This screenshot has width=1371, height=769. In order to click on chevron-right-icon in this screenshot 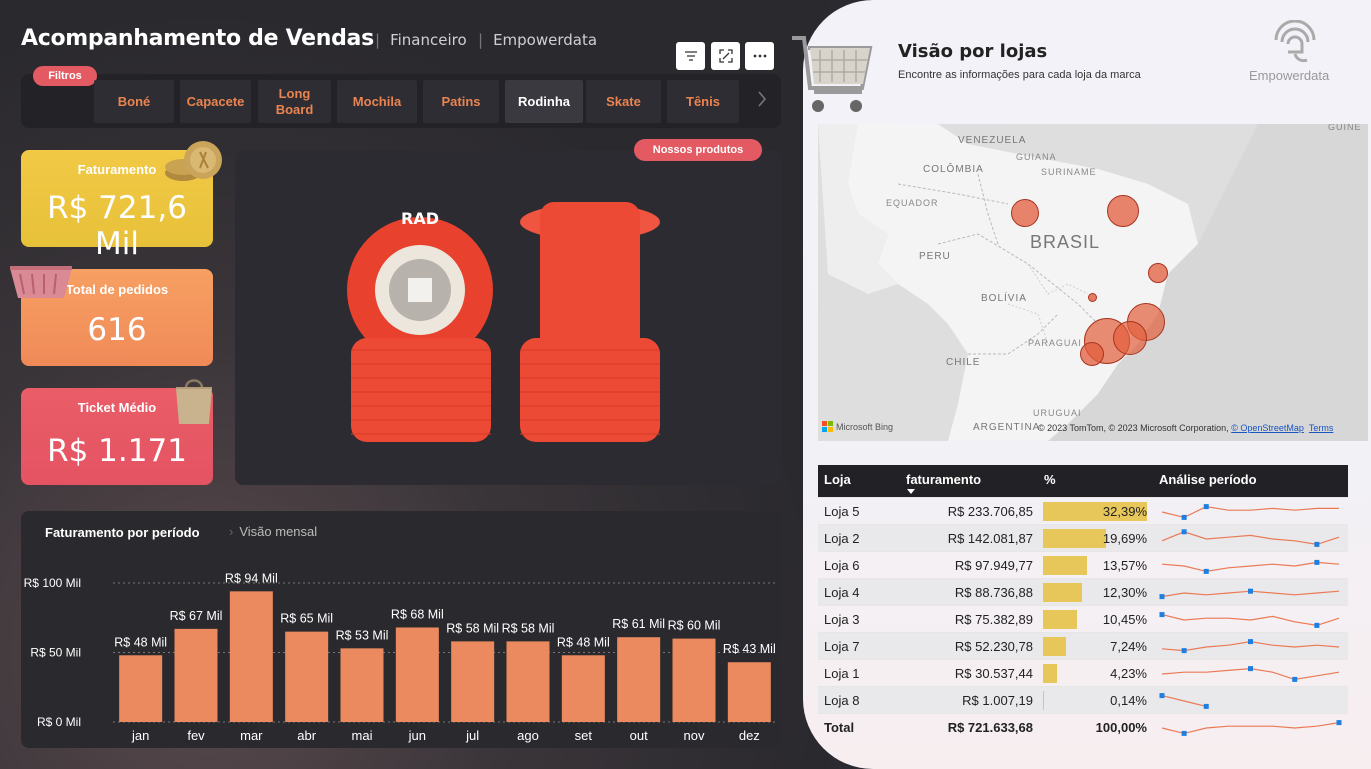, I will do `click(762, 101)`.